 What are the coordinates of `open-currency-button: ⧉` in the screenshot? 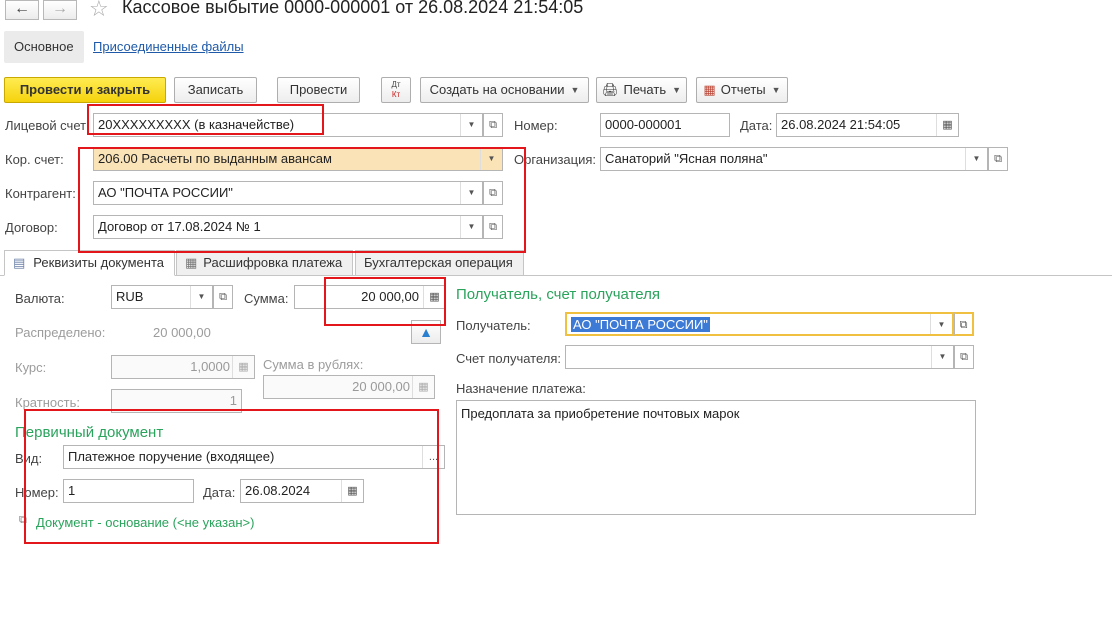 It's located at (223, 297).